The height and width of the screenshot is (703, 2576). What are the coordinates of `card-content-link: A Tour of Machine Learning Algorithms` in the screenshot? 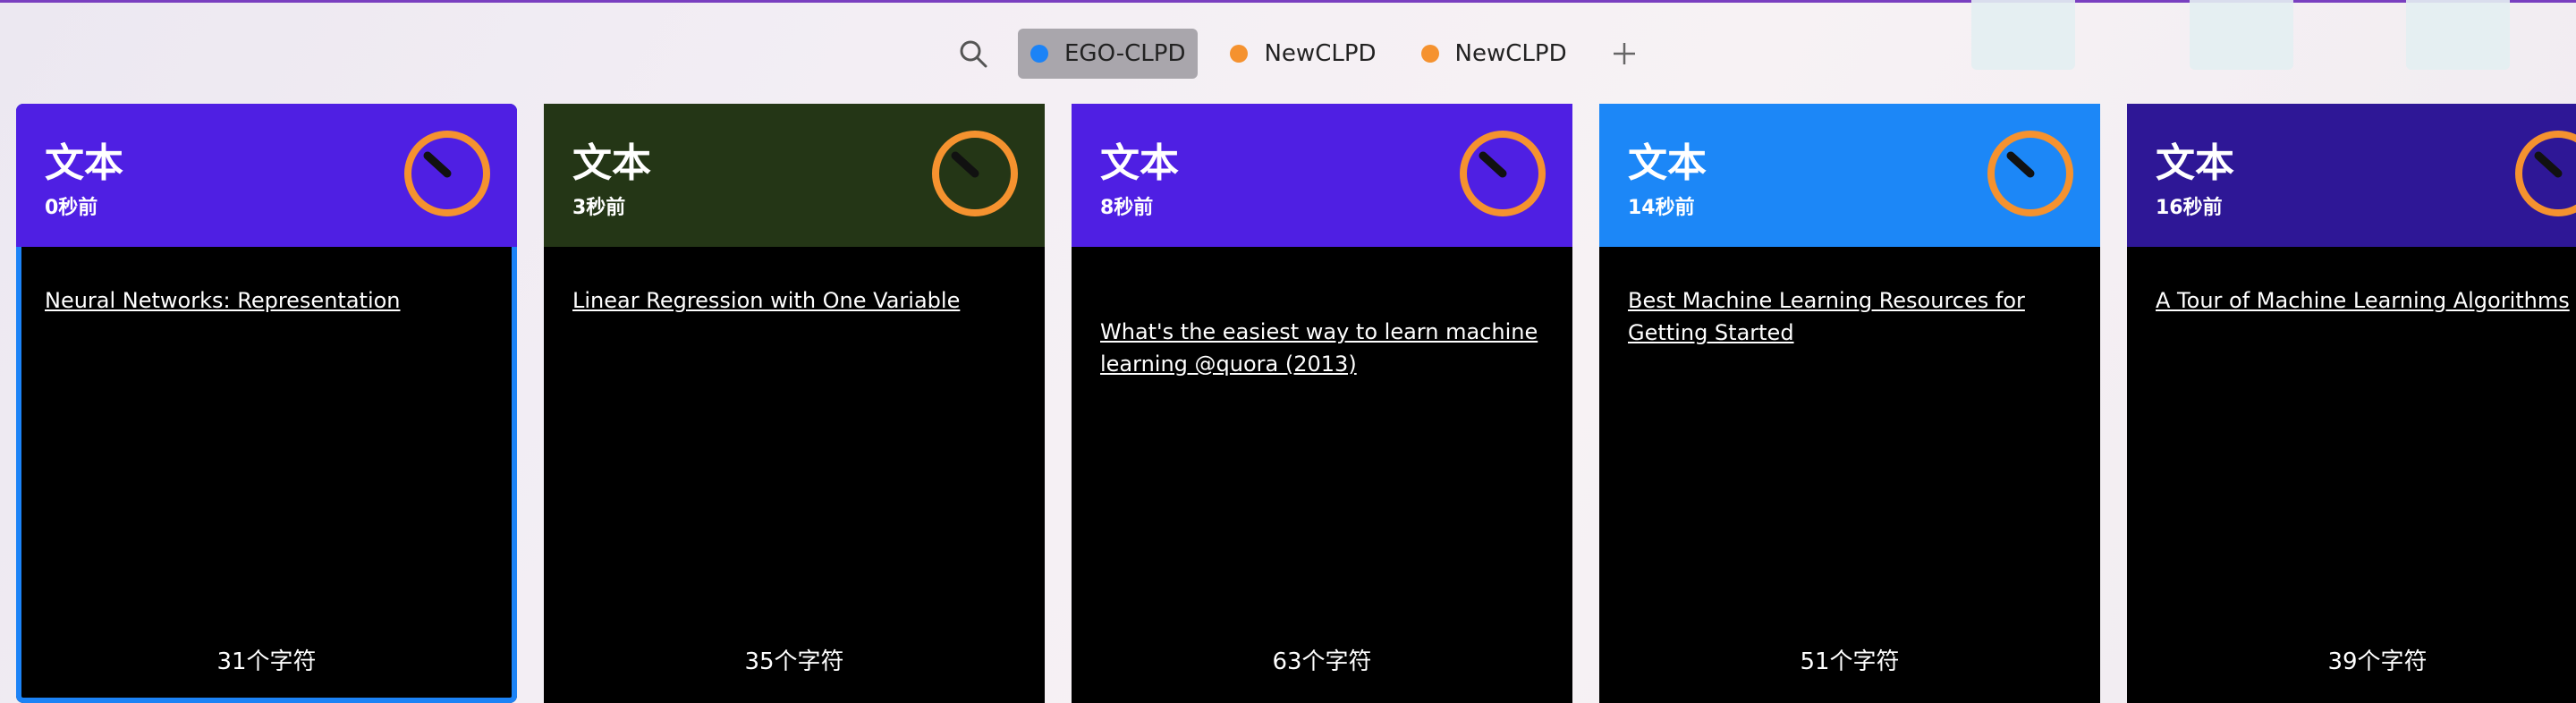 It's located at (2366, 301).